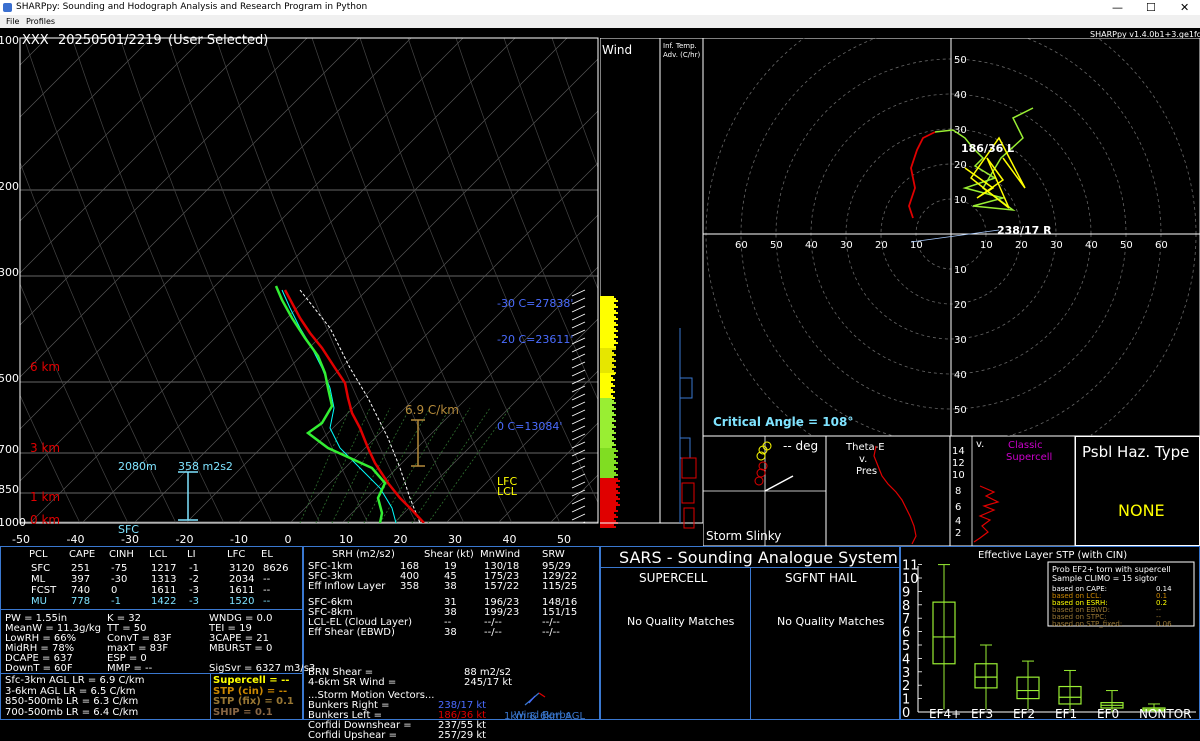  I want to click on supercell-label: Supercell, so click(1029, 457).